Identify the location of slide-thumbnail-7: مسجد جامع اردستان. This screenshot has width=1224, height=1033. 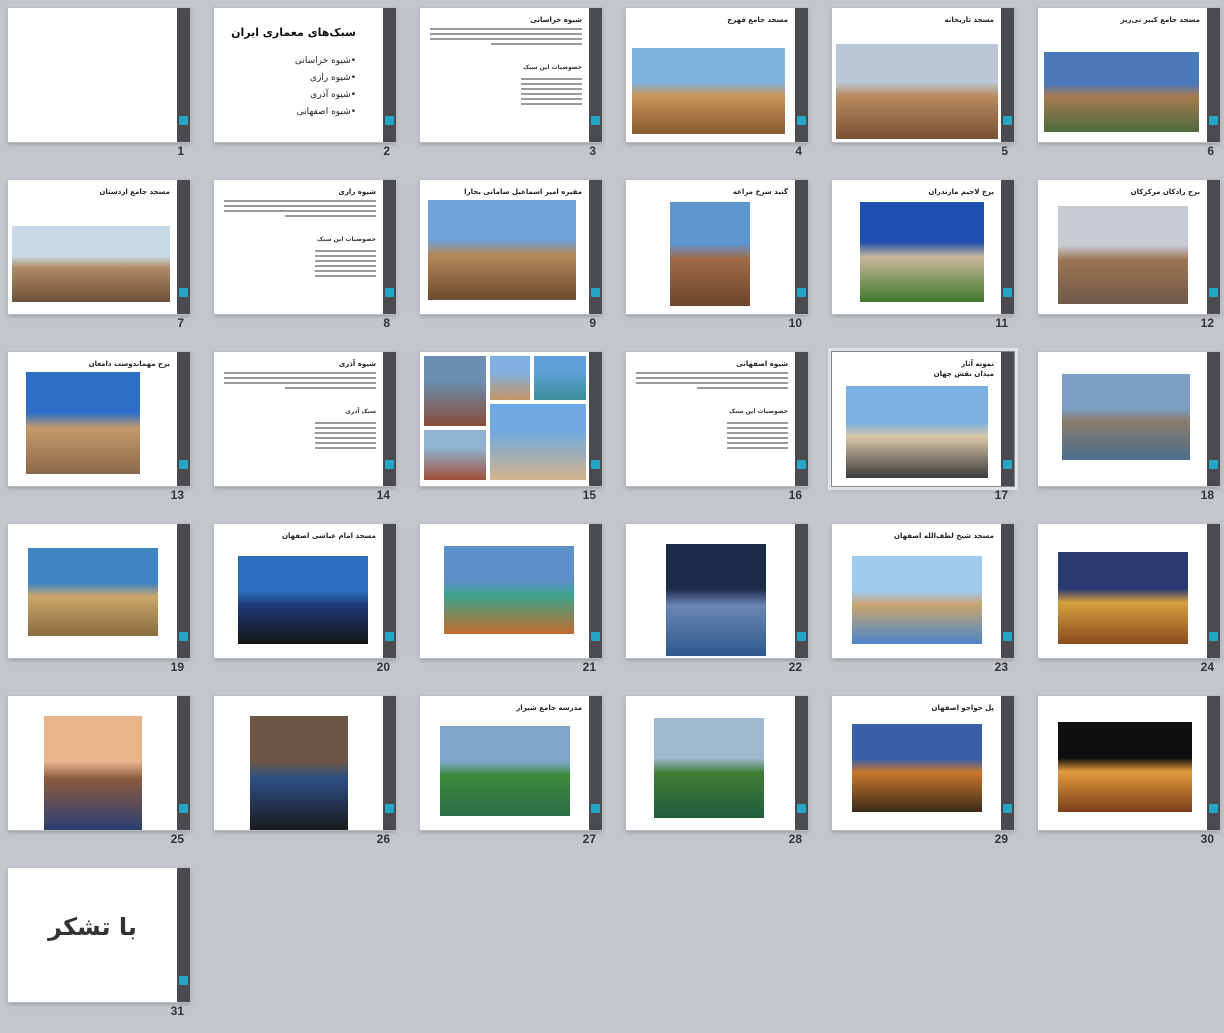
(99, 247).